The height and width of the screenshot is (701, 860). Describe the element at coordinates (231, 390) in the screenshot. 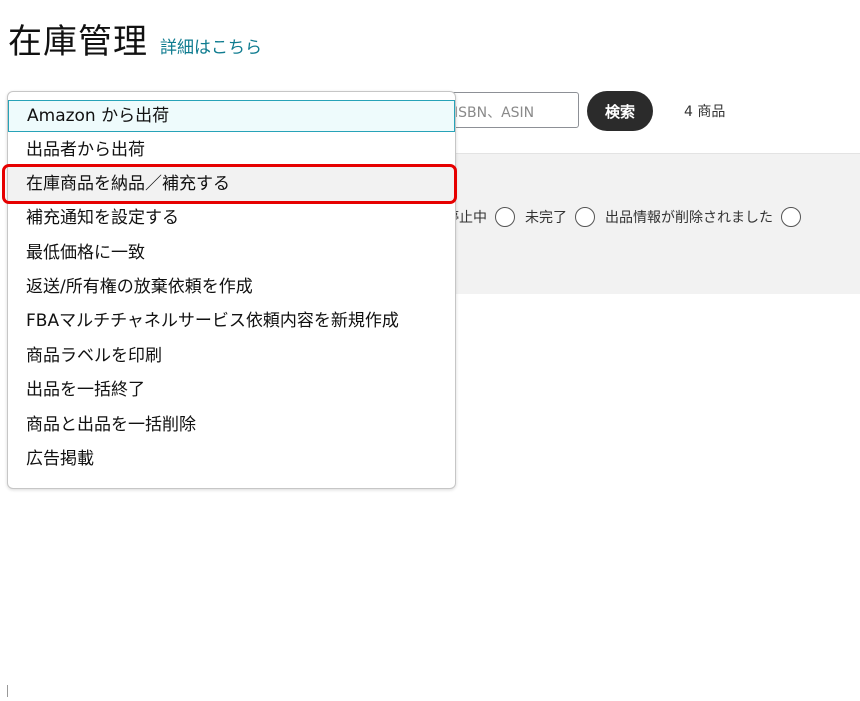

I see `menu-item-bulk-close-listings: 出品を一括終了` at that location.